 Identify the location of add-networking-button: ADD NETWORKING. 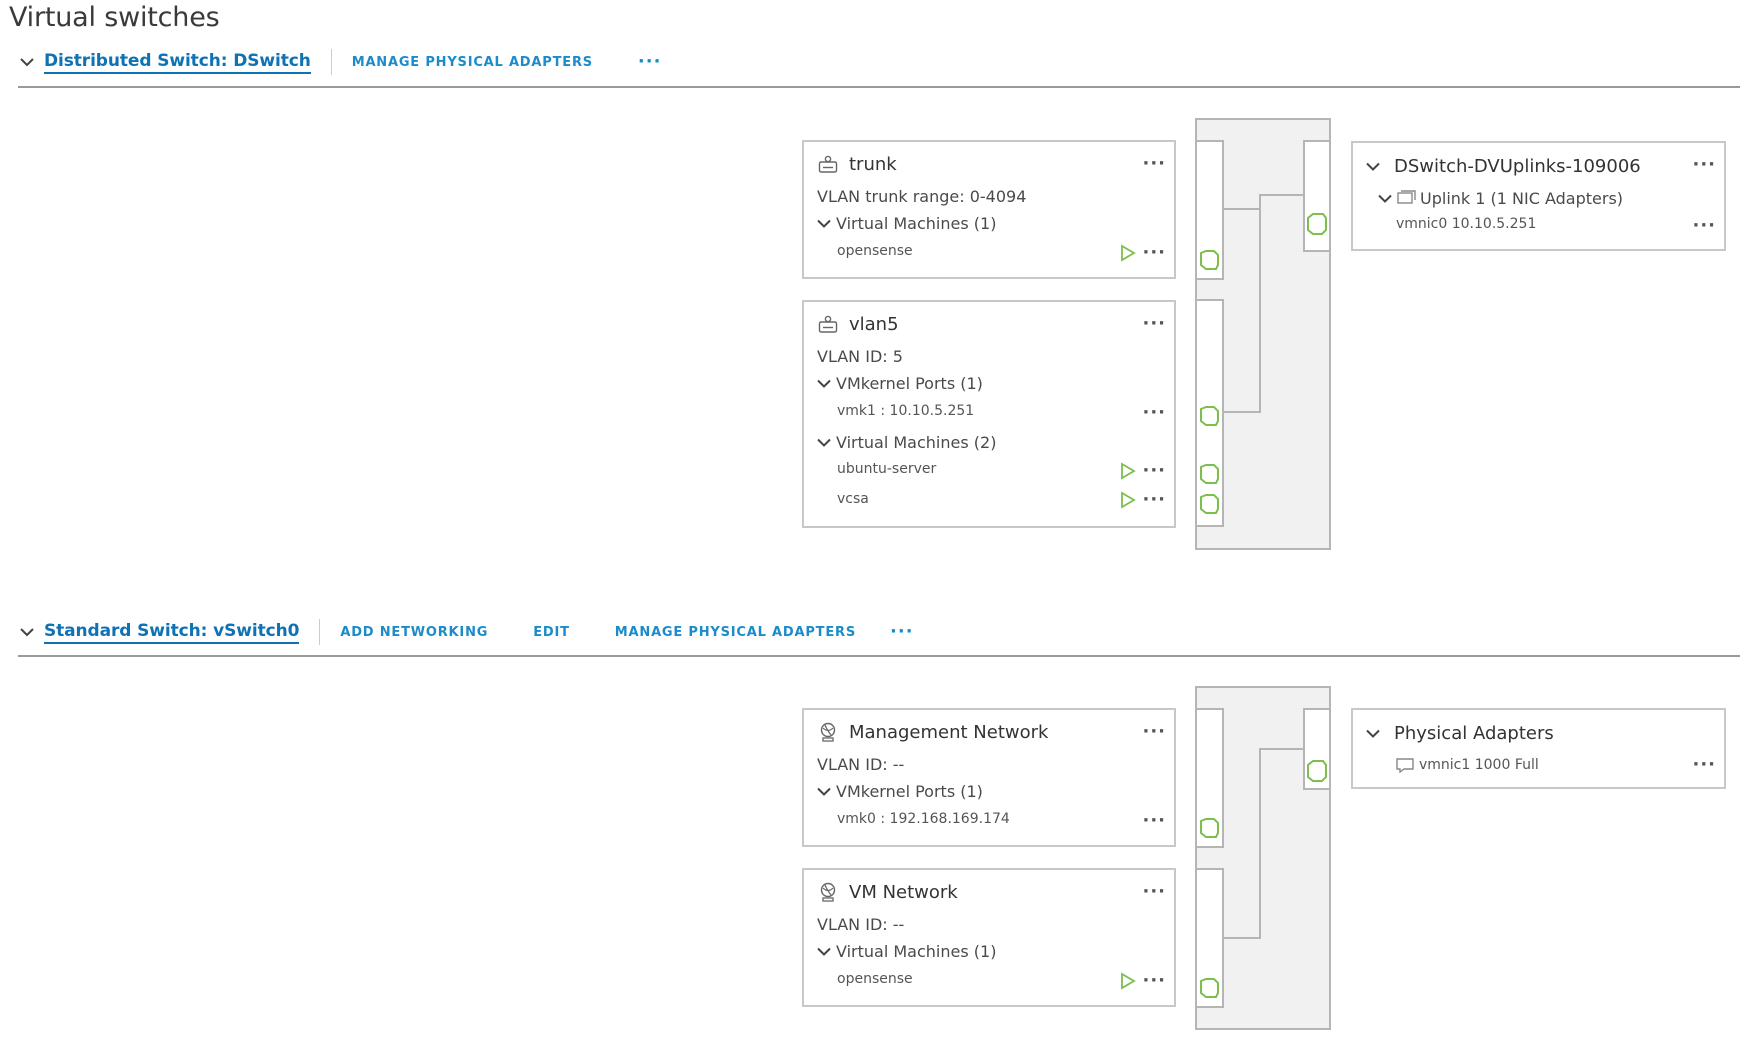
(414, 632).